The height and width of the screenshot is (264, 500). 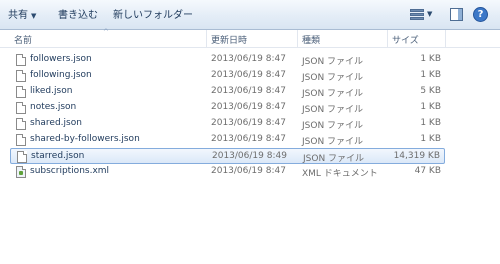 What do you see at coordinates (456, 14) in the screenshot?
I see `preview-pane-icon` at bounding box center [456, 14].